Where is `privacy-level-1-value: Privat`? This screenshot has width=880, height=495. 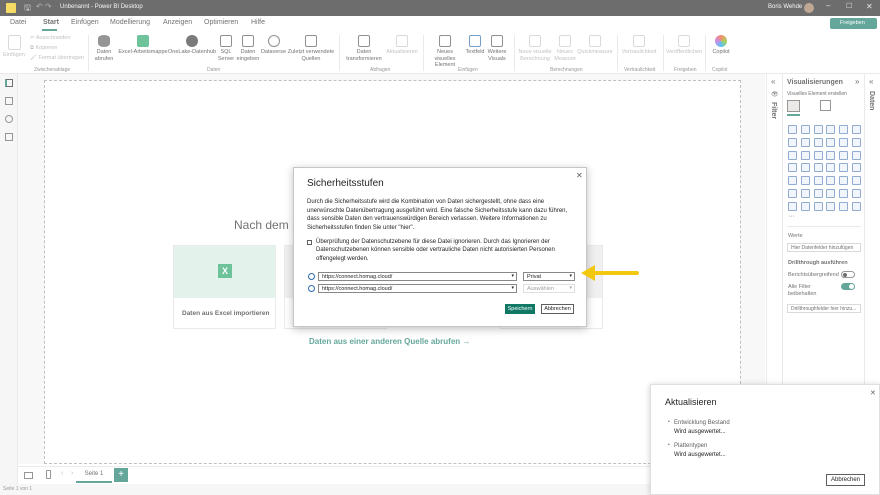 privacy-level-1-value: Privat is located at coordinates (534, 277).